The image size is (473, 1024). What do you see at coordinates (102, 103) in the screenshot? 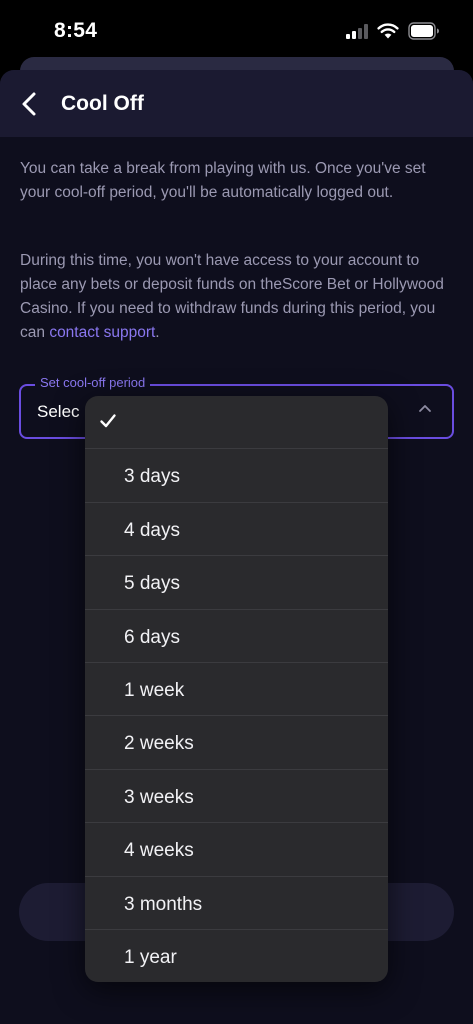
I see `page-title: Cool Off` at bounding box center [102, 103].